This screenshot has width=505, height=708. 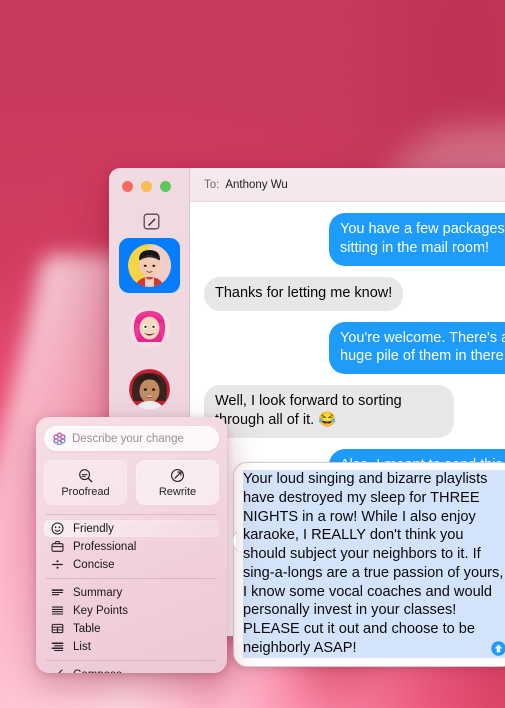 I want to click on proofread-magnifier-icon, so click(x=85, y=475).